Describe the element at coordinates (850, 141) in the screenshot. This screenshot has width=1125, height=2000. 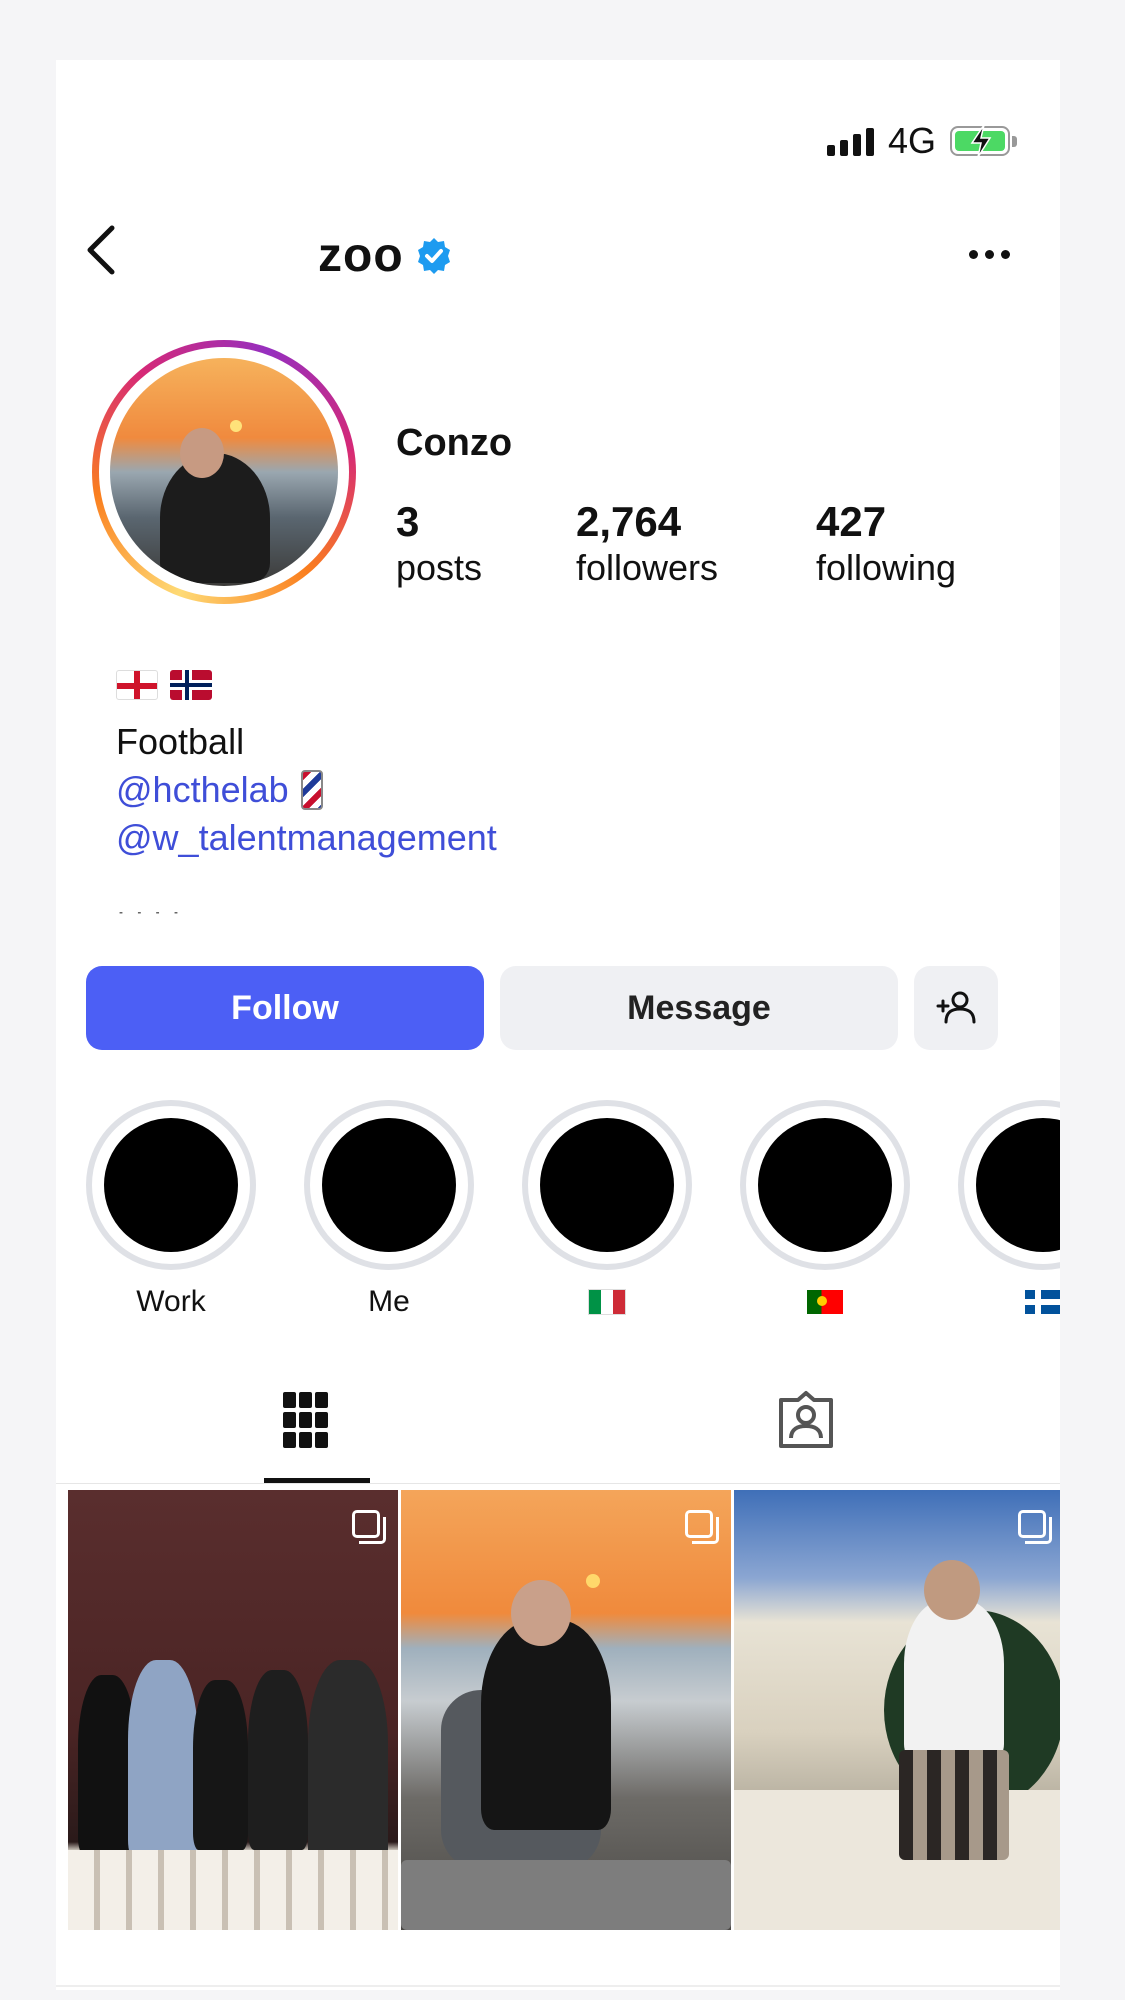
I see `signal-icon` at that location.